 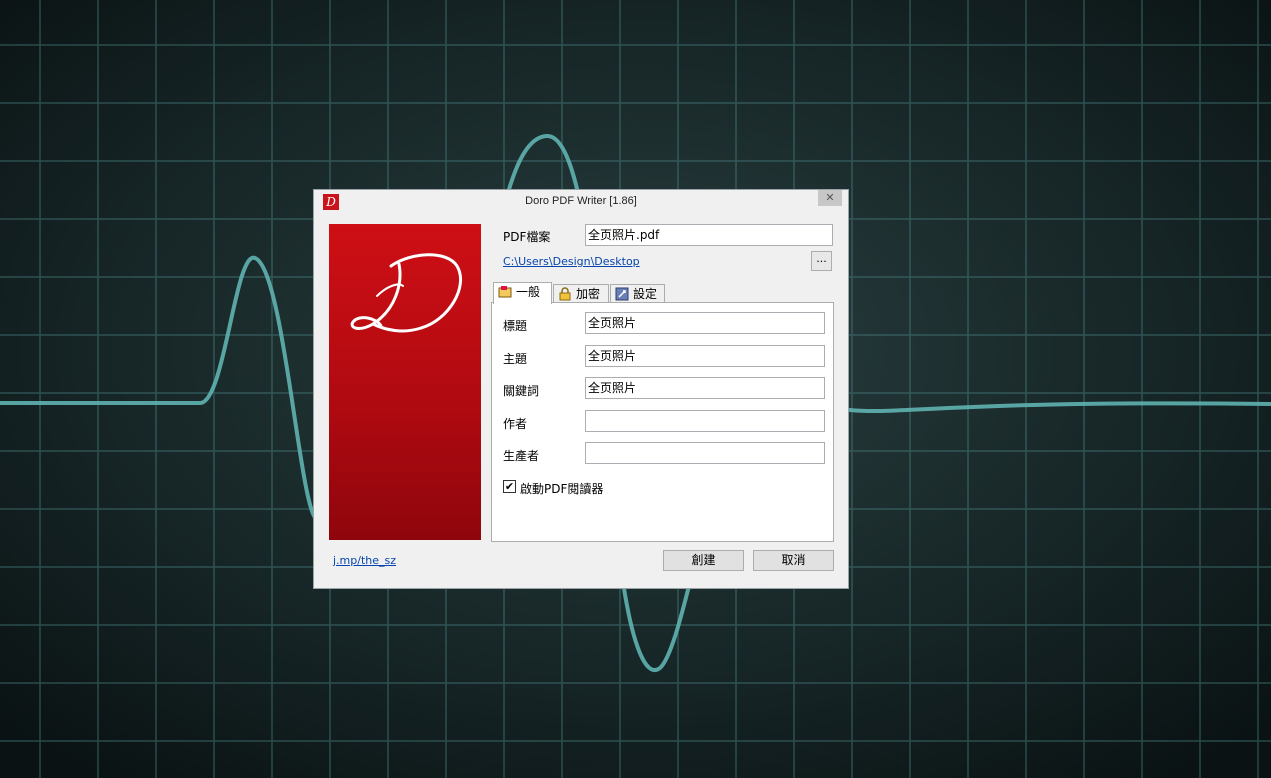 What do you see at coordinates (645, 294) in the screenshot?
I see `tab-settings-label: 設定` at bounding box center [645, 294].